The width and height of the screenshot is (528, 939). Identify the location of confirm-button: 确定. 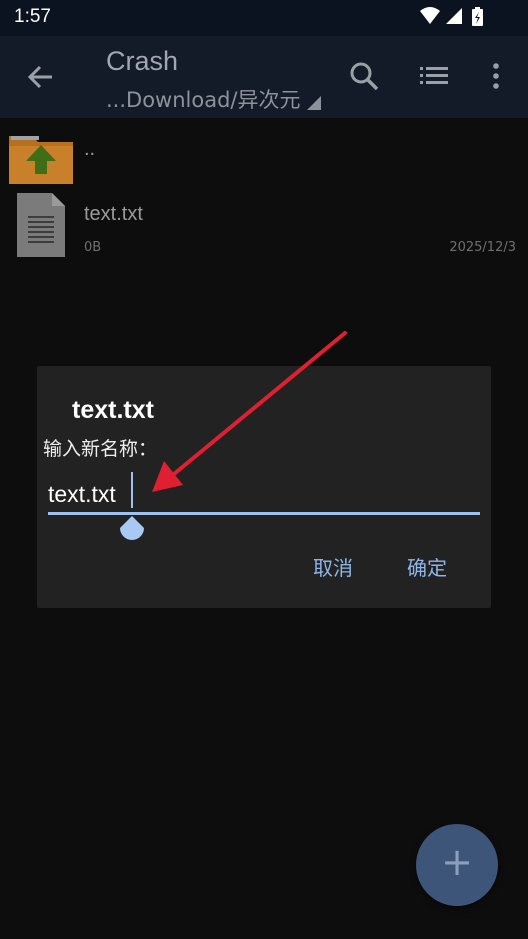
(427, 566).